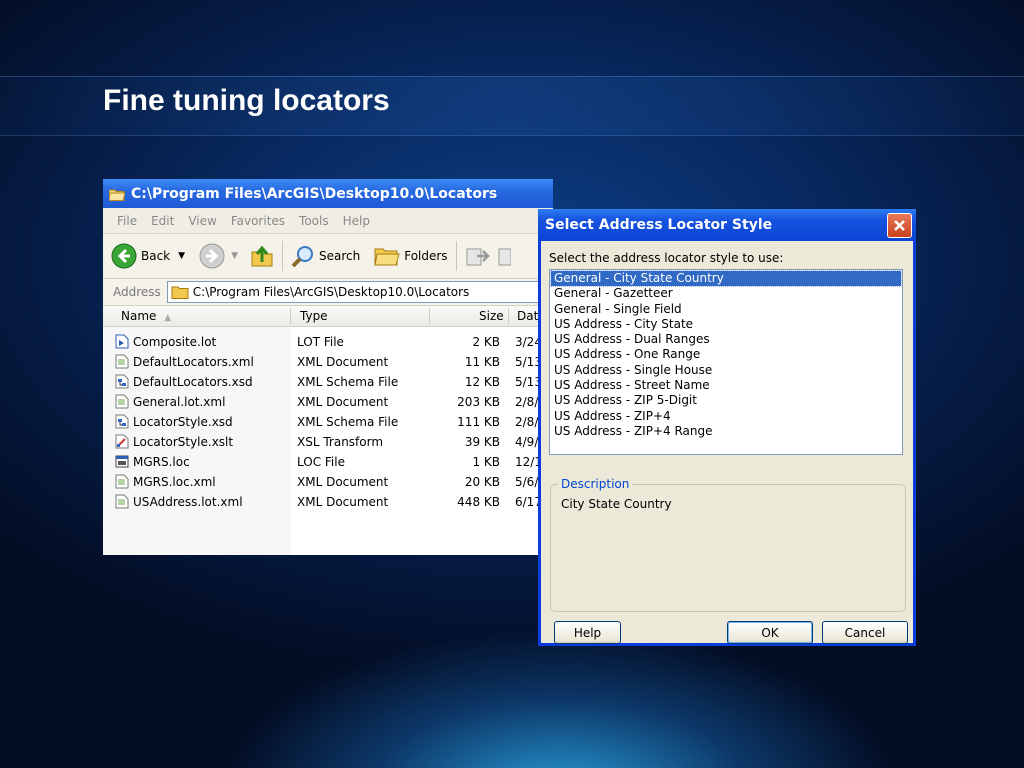 The width and height of the screenshot is (1024, 768). I want to click on sort-up-icon: ▲, so click(168, 318).